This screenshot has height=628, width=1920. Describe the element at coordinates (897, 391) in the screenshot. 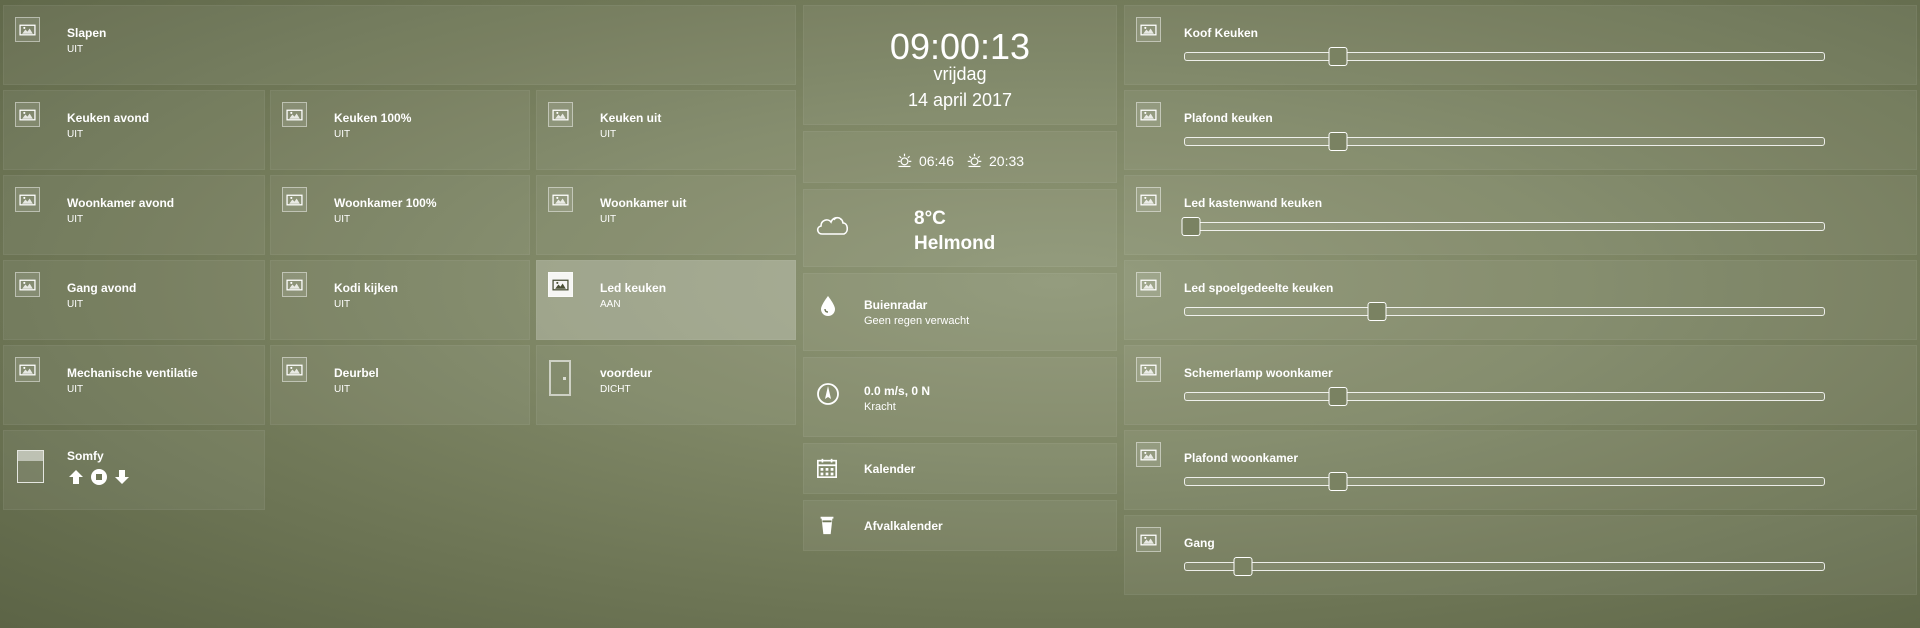

I see `wind-title: 0.0 m/s, 0 N` at that location.